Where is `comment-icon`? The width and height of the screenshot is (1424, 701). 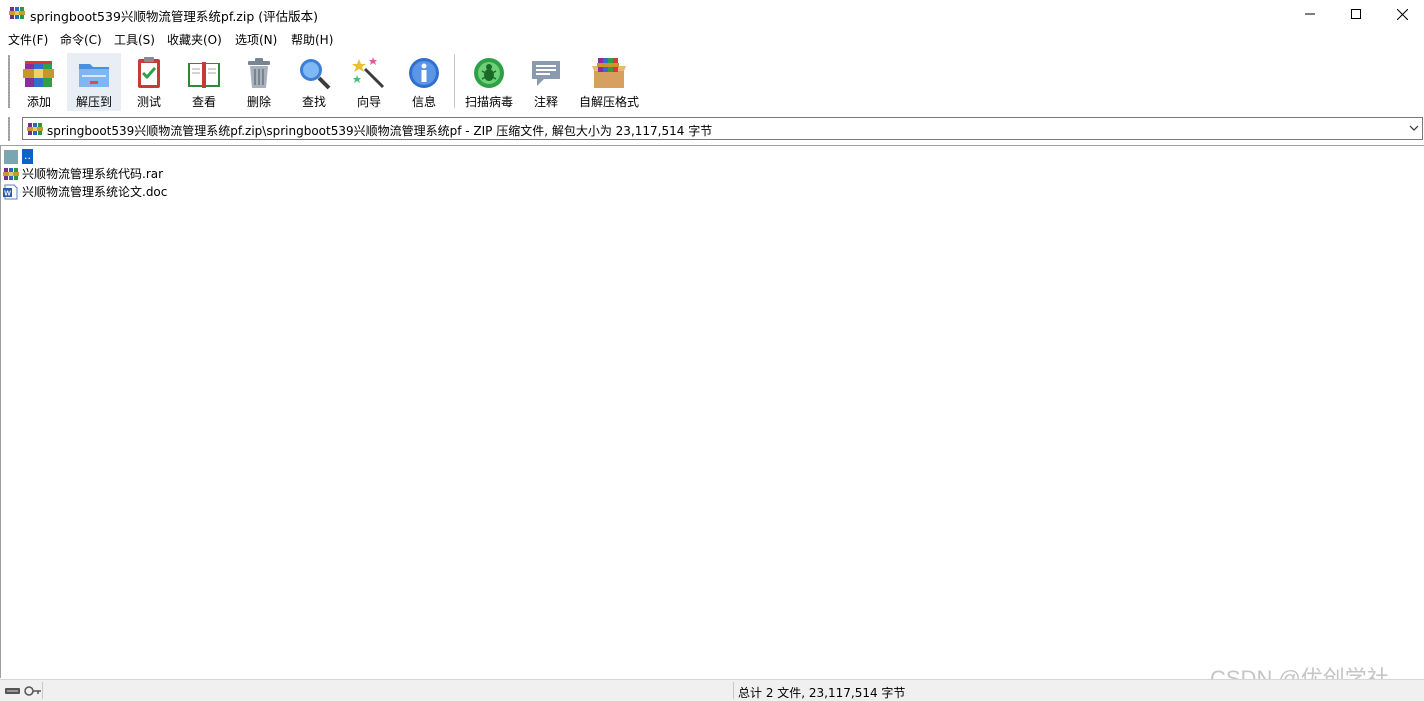
comment-icon is located at coordinates (546, 73).